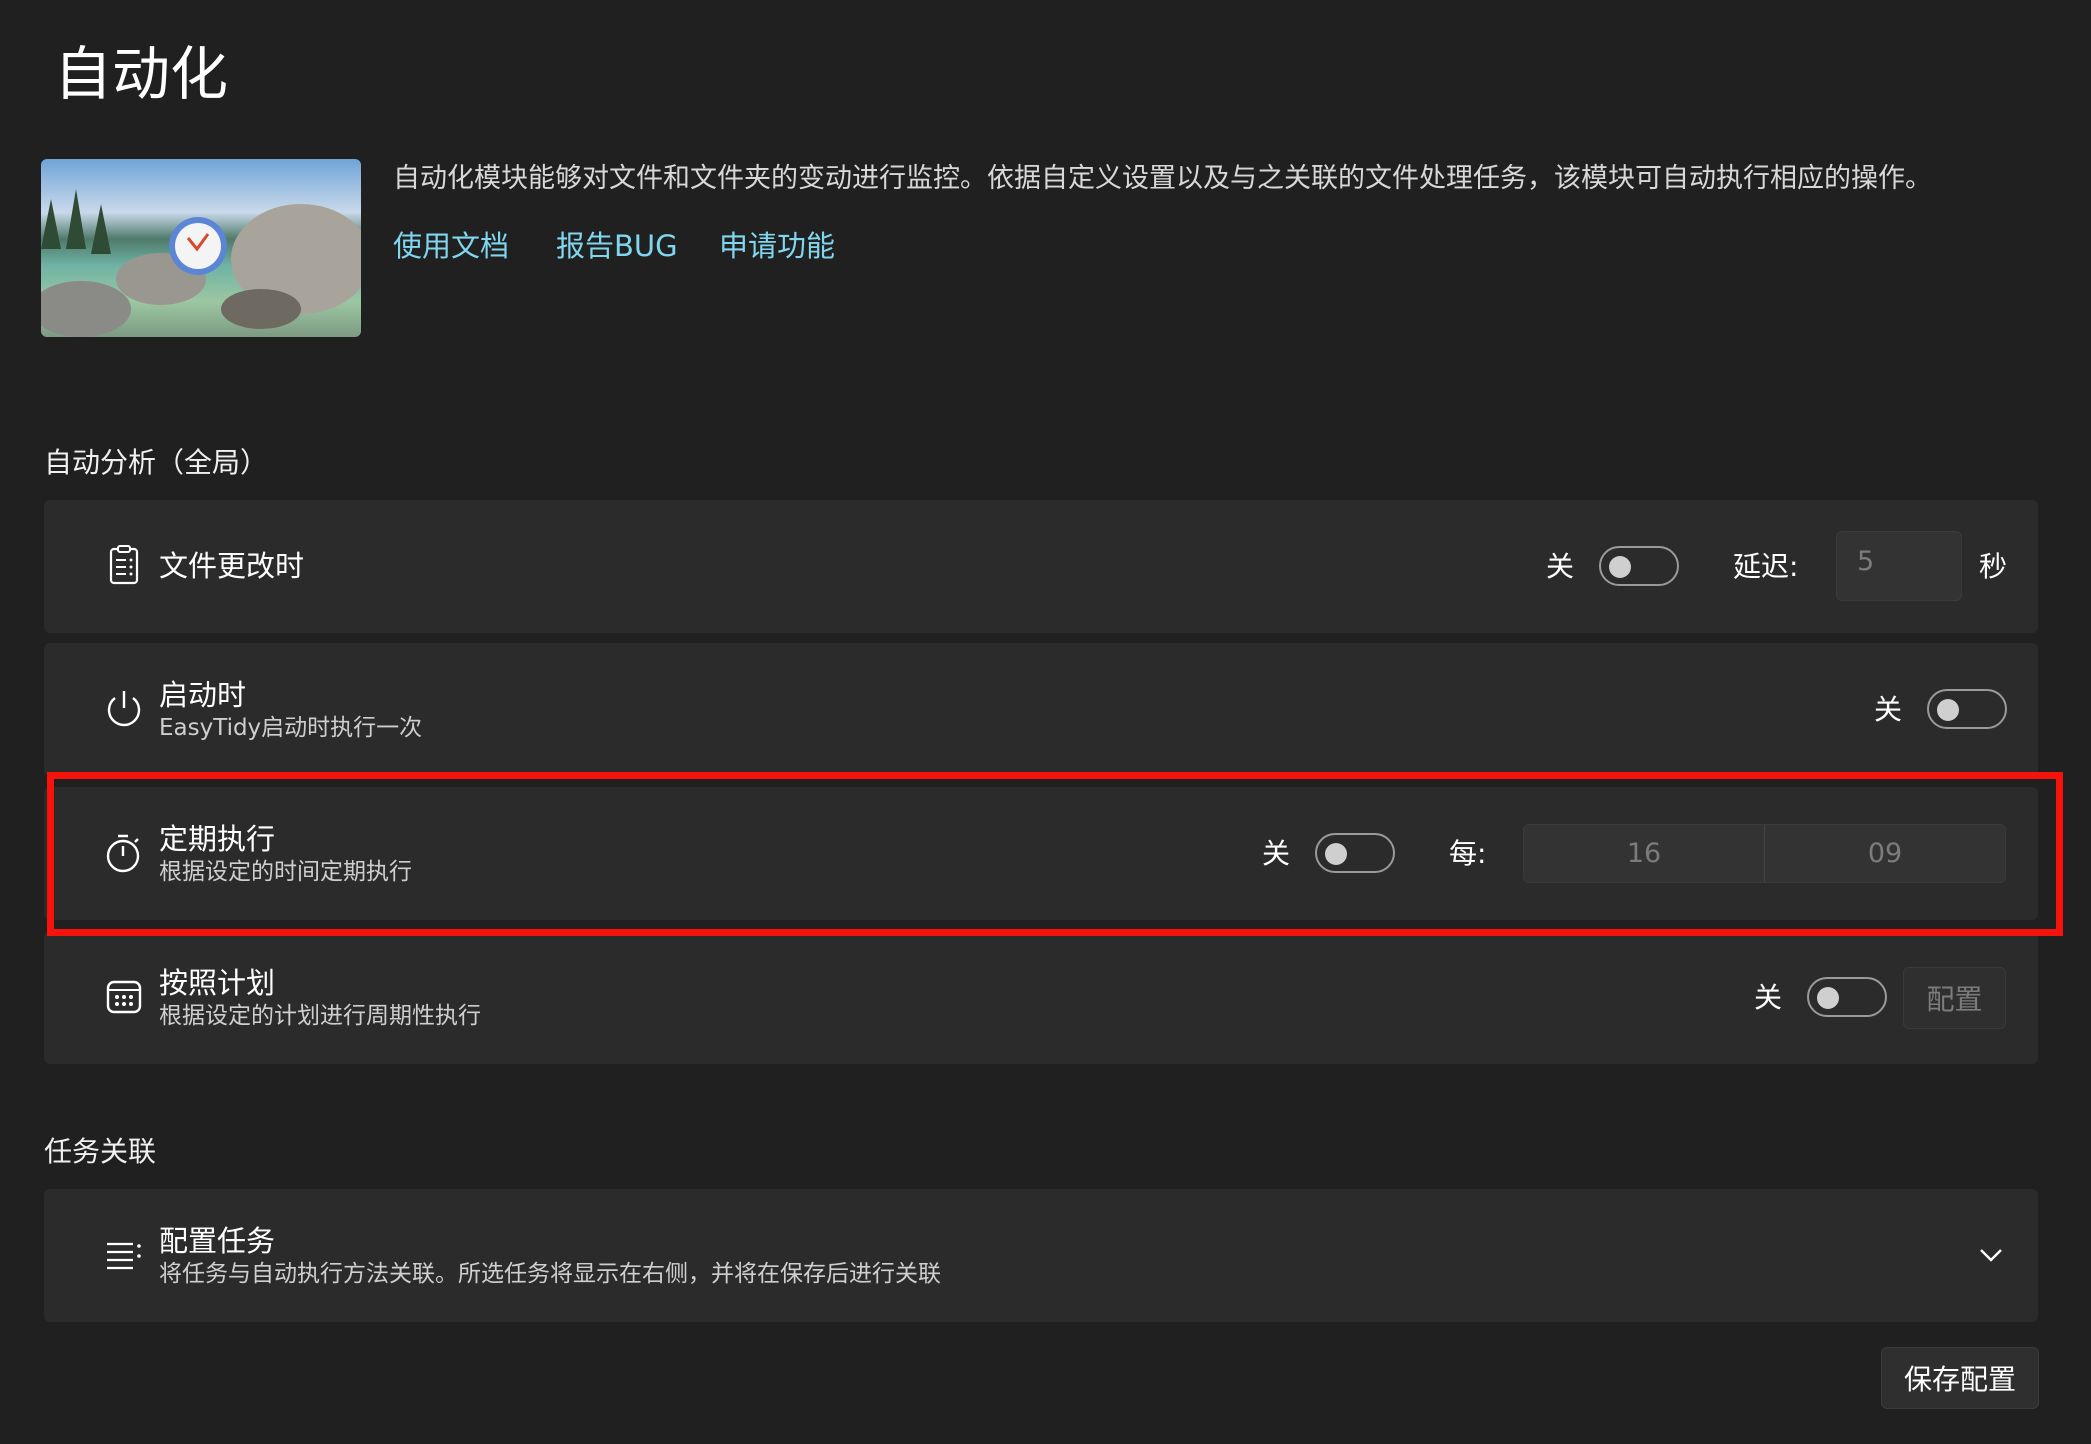  What do you see at coordinates (1766, 566) in the screenshot?
I see `delay-label: 延迟:` at bounding box center [1766, 566].